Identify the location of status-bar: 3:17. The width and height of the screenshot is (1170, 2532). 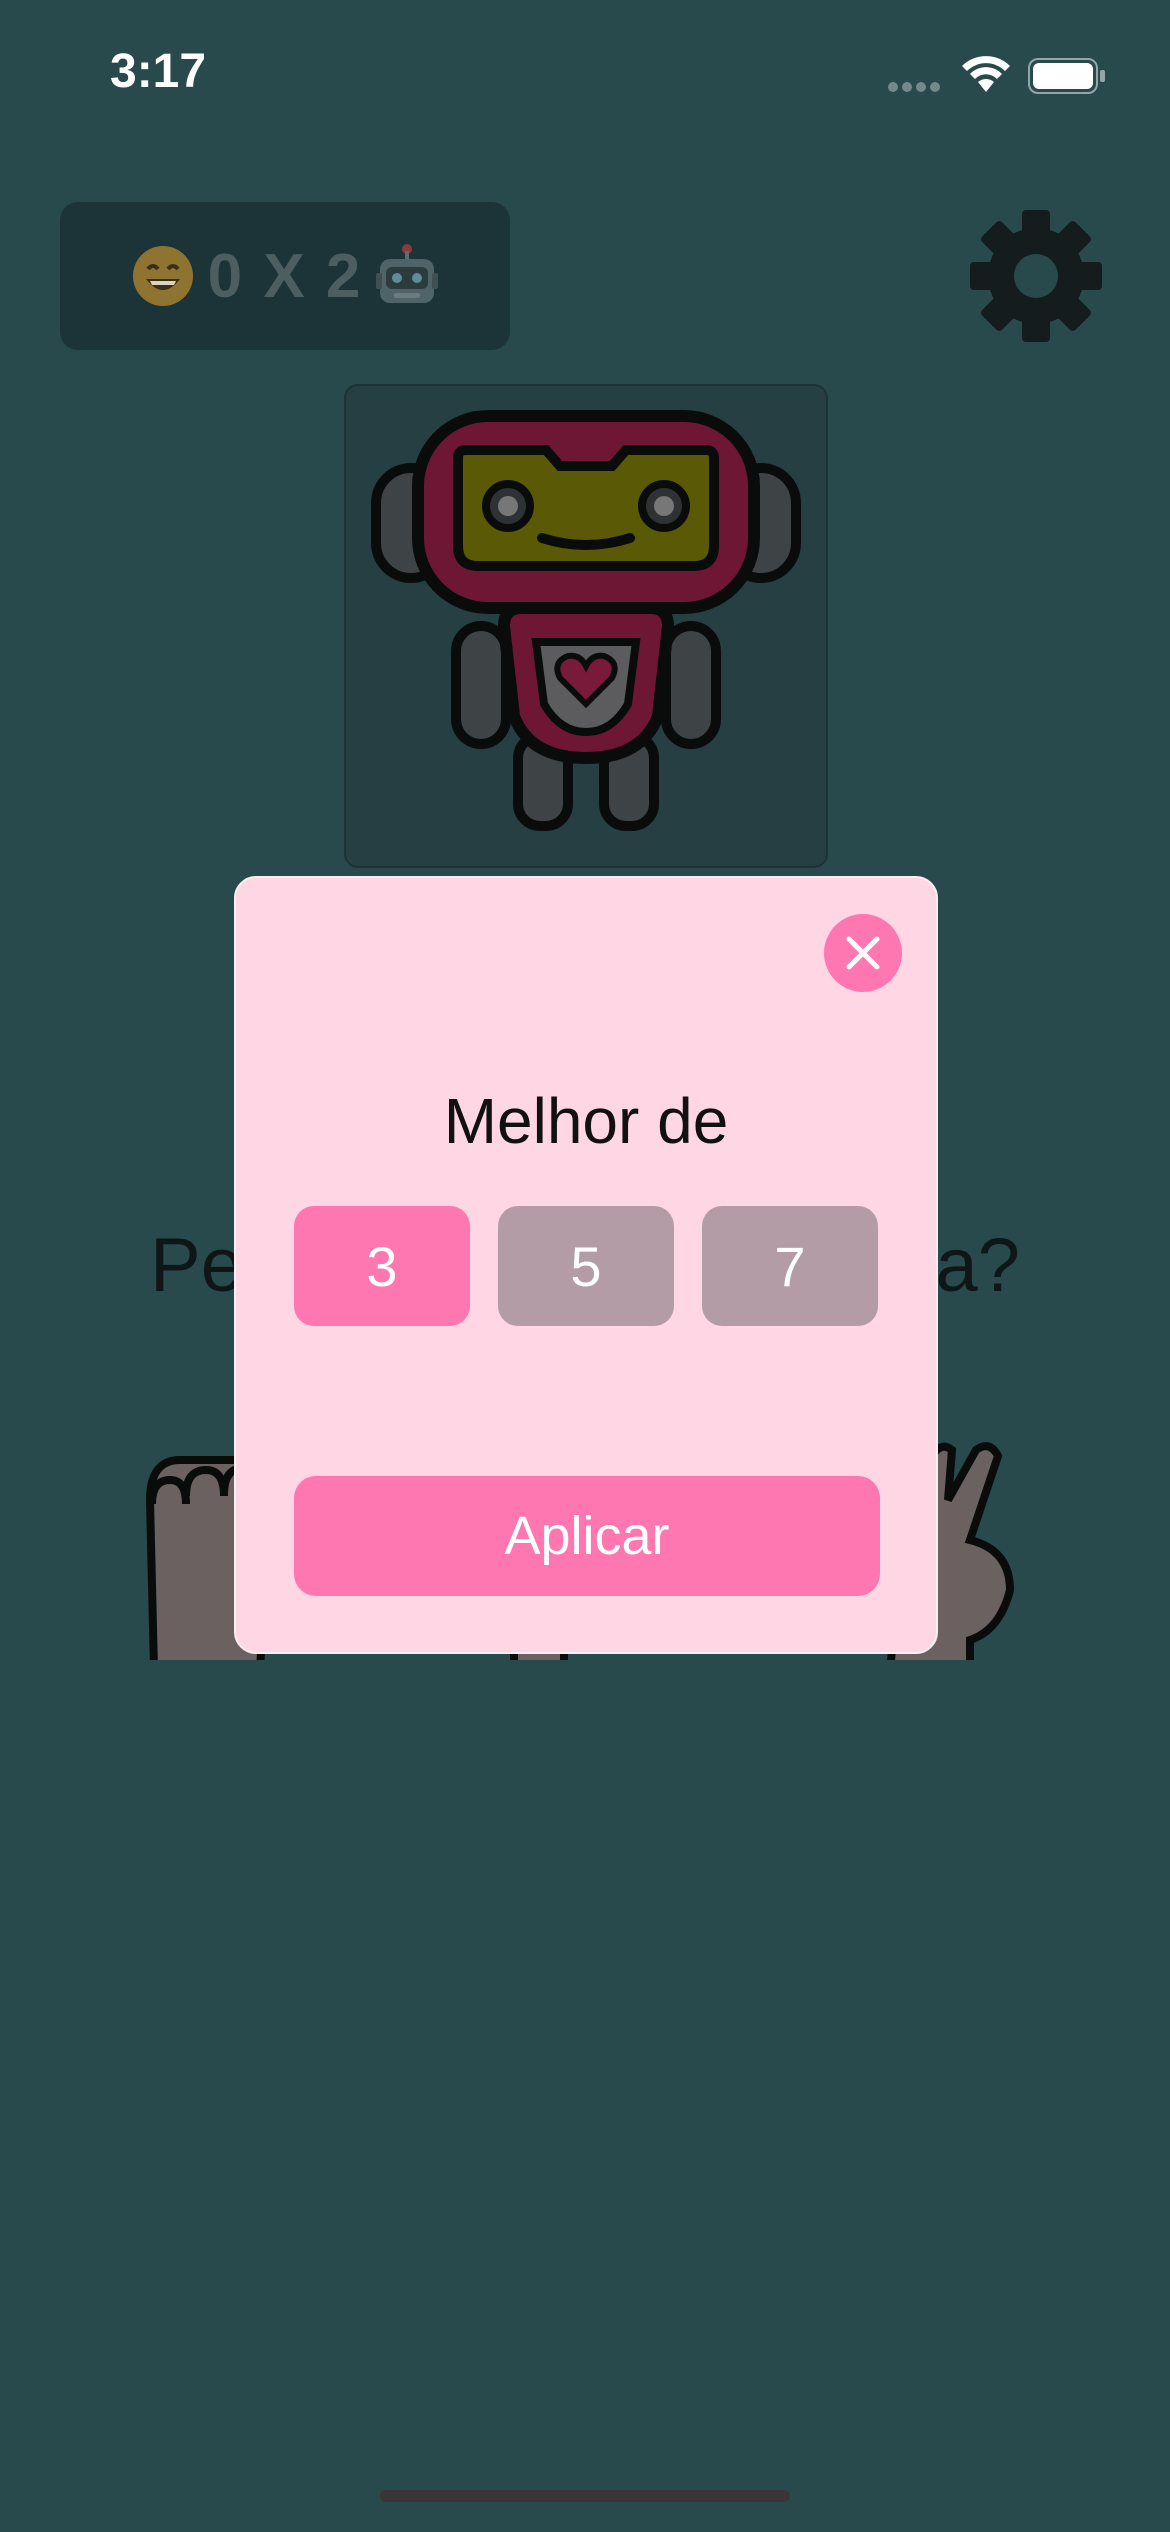
(585, 70).